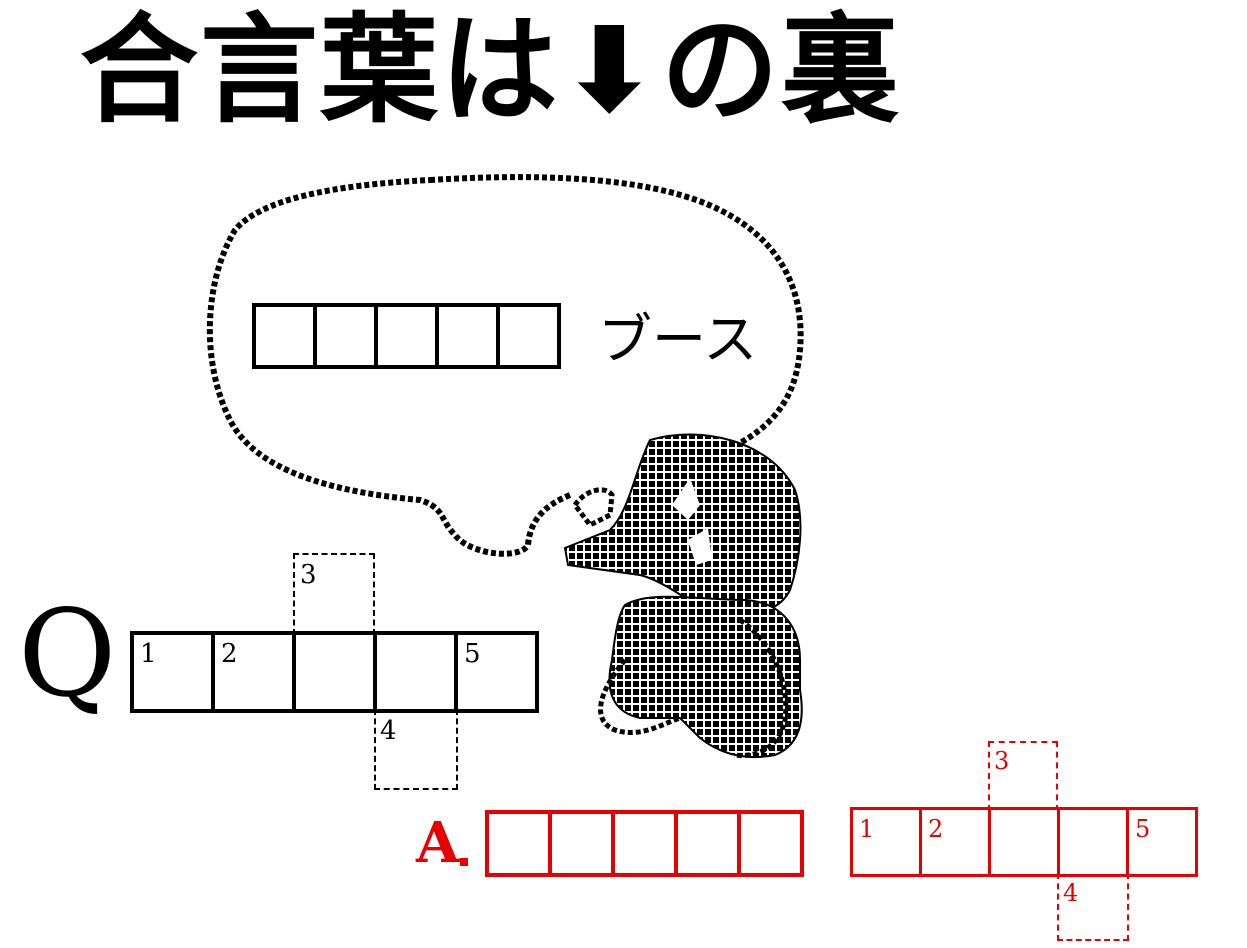  What do you see at coordinates (308, 575) in the screenshot?
I see `question-flap-top-number: 3` at bounding box center [308, 575].